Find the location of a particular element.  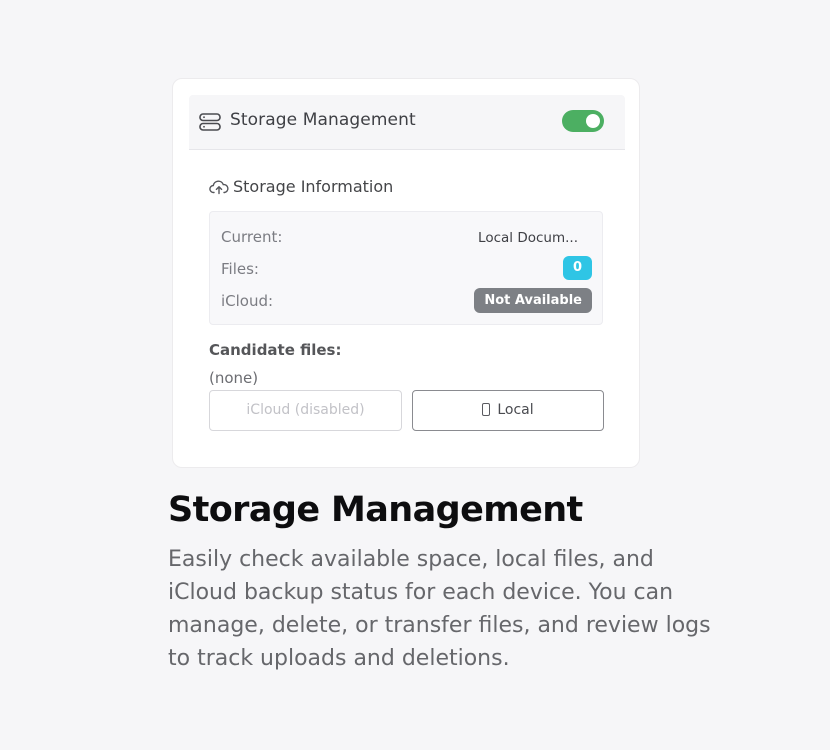

local-button: Local is located at coordinates (508, 410).